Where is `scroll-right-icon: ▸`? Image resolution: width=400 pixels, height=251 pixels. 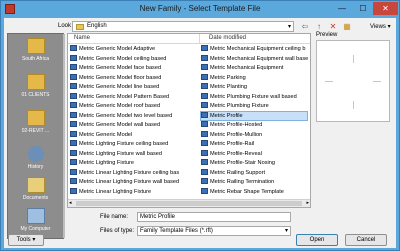
scroll-right-icon: ▸ is located at coordinates (307, 203).